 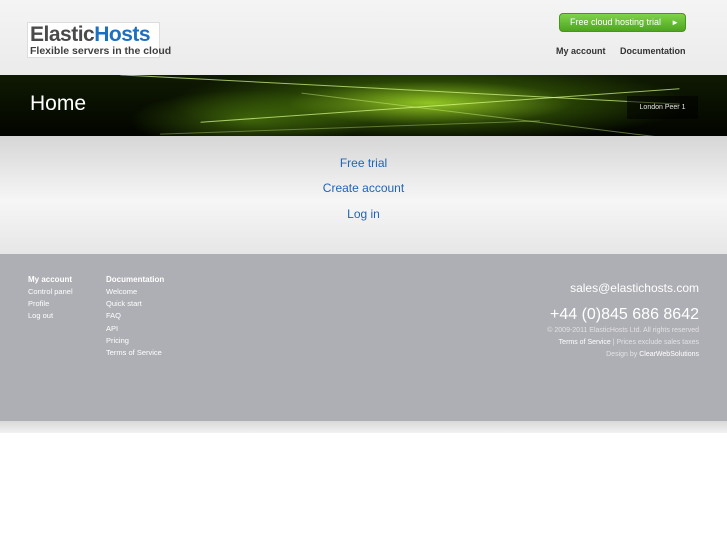 What do you see at coordinates (101, 51) in the screenshot?
I see `logo-tagline: Flexible servers in the cloud` at bounding box center [101, 51].